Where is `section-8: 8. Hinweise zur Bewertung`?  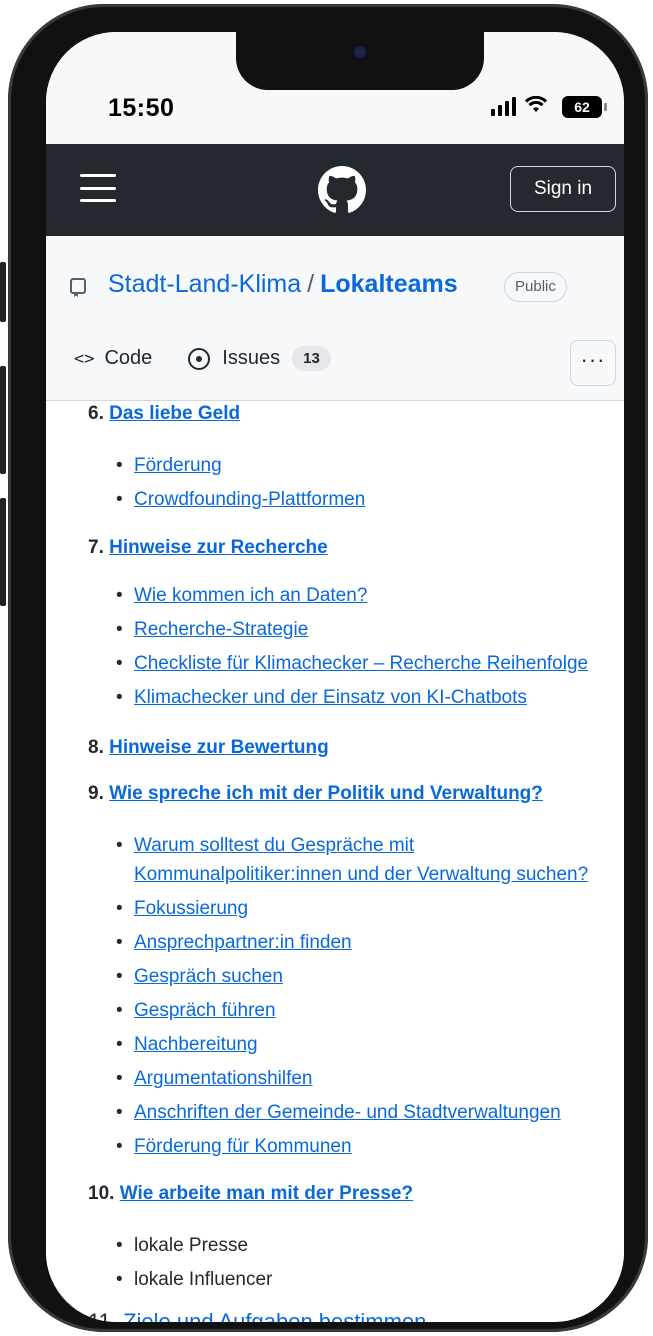 section-8: 8. Hinweise zur Bewertung is located at coordinates (208, 748).